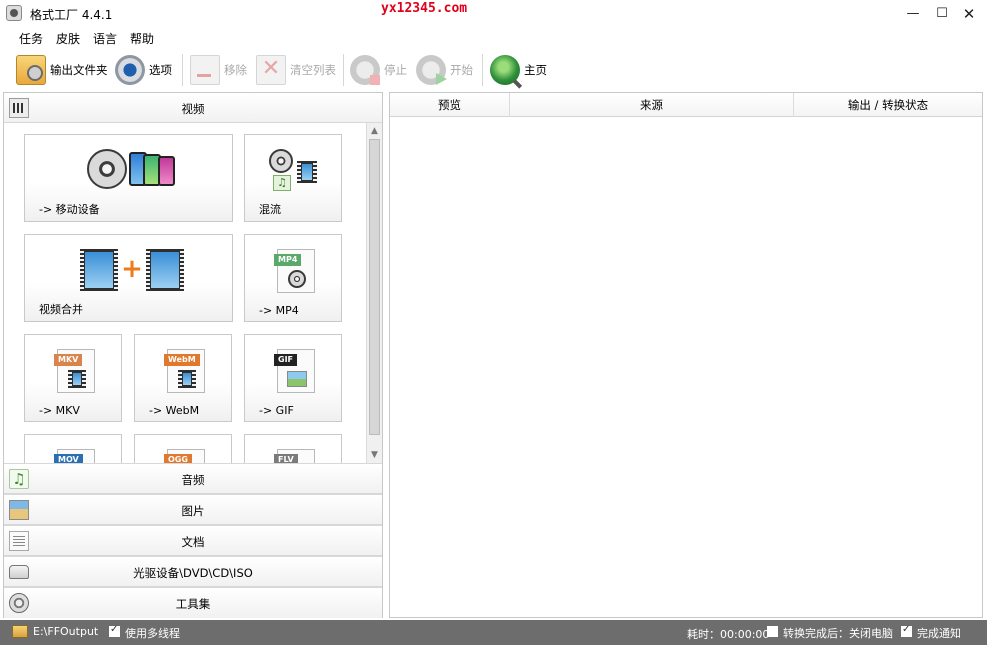 The image size is (987, 645). What do you see at coordinates (288, 260) in the screenshot?
I see `file-type-badge: MP4` at bounding box center [288, 260].